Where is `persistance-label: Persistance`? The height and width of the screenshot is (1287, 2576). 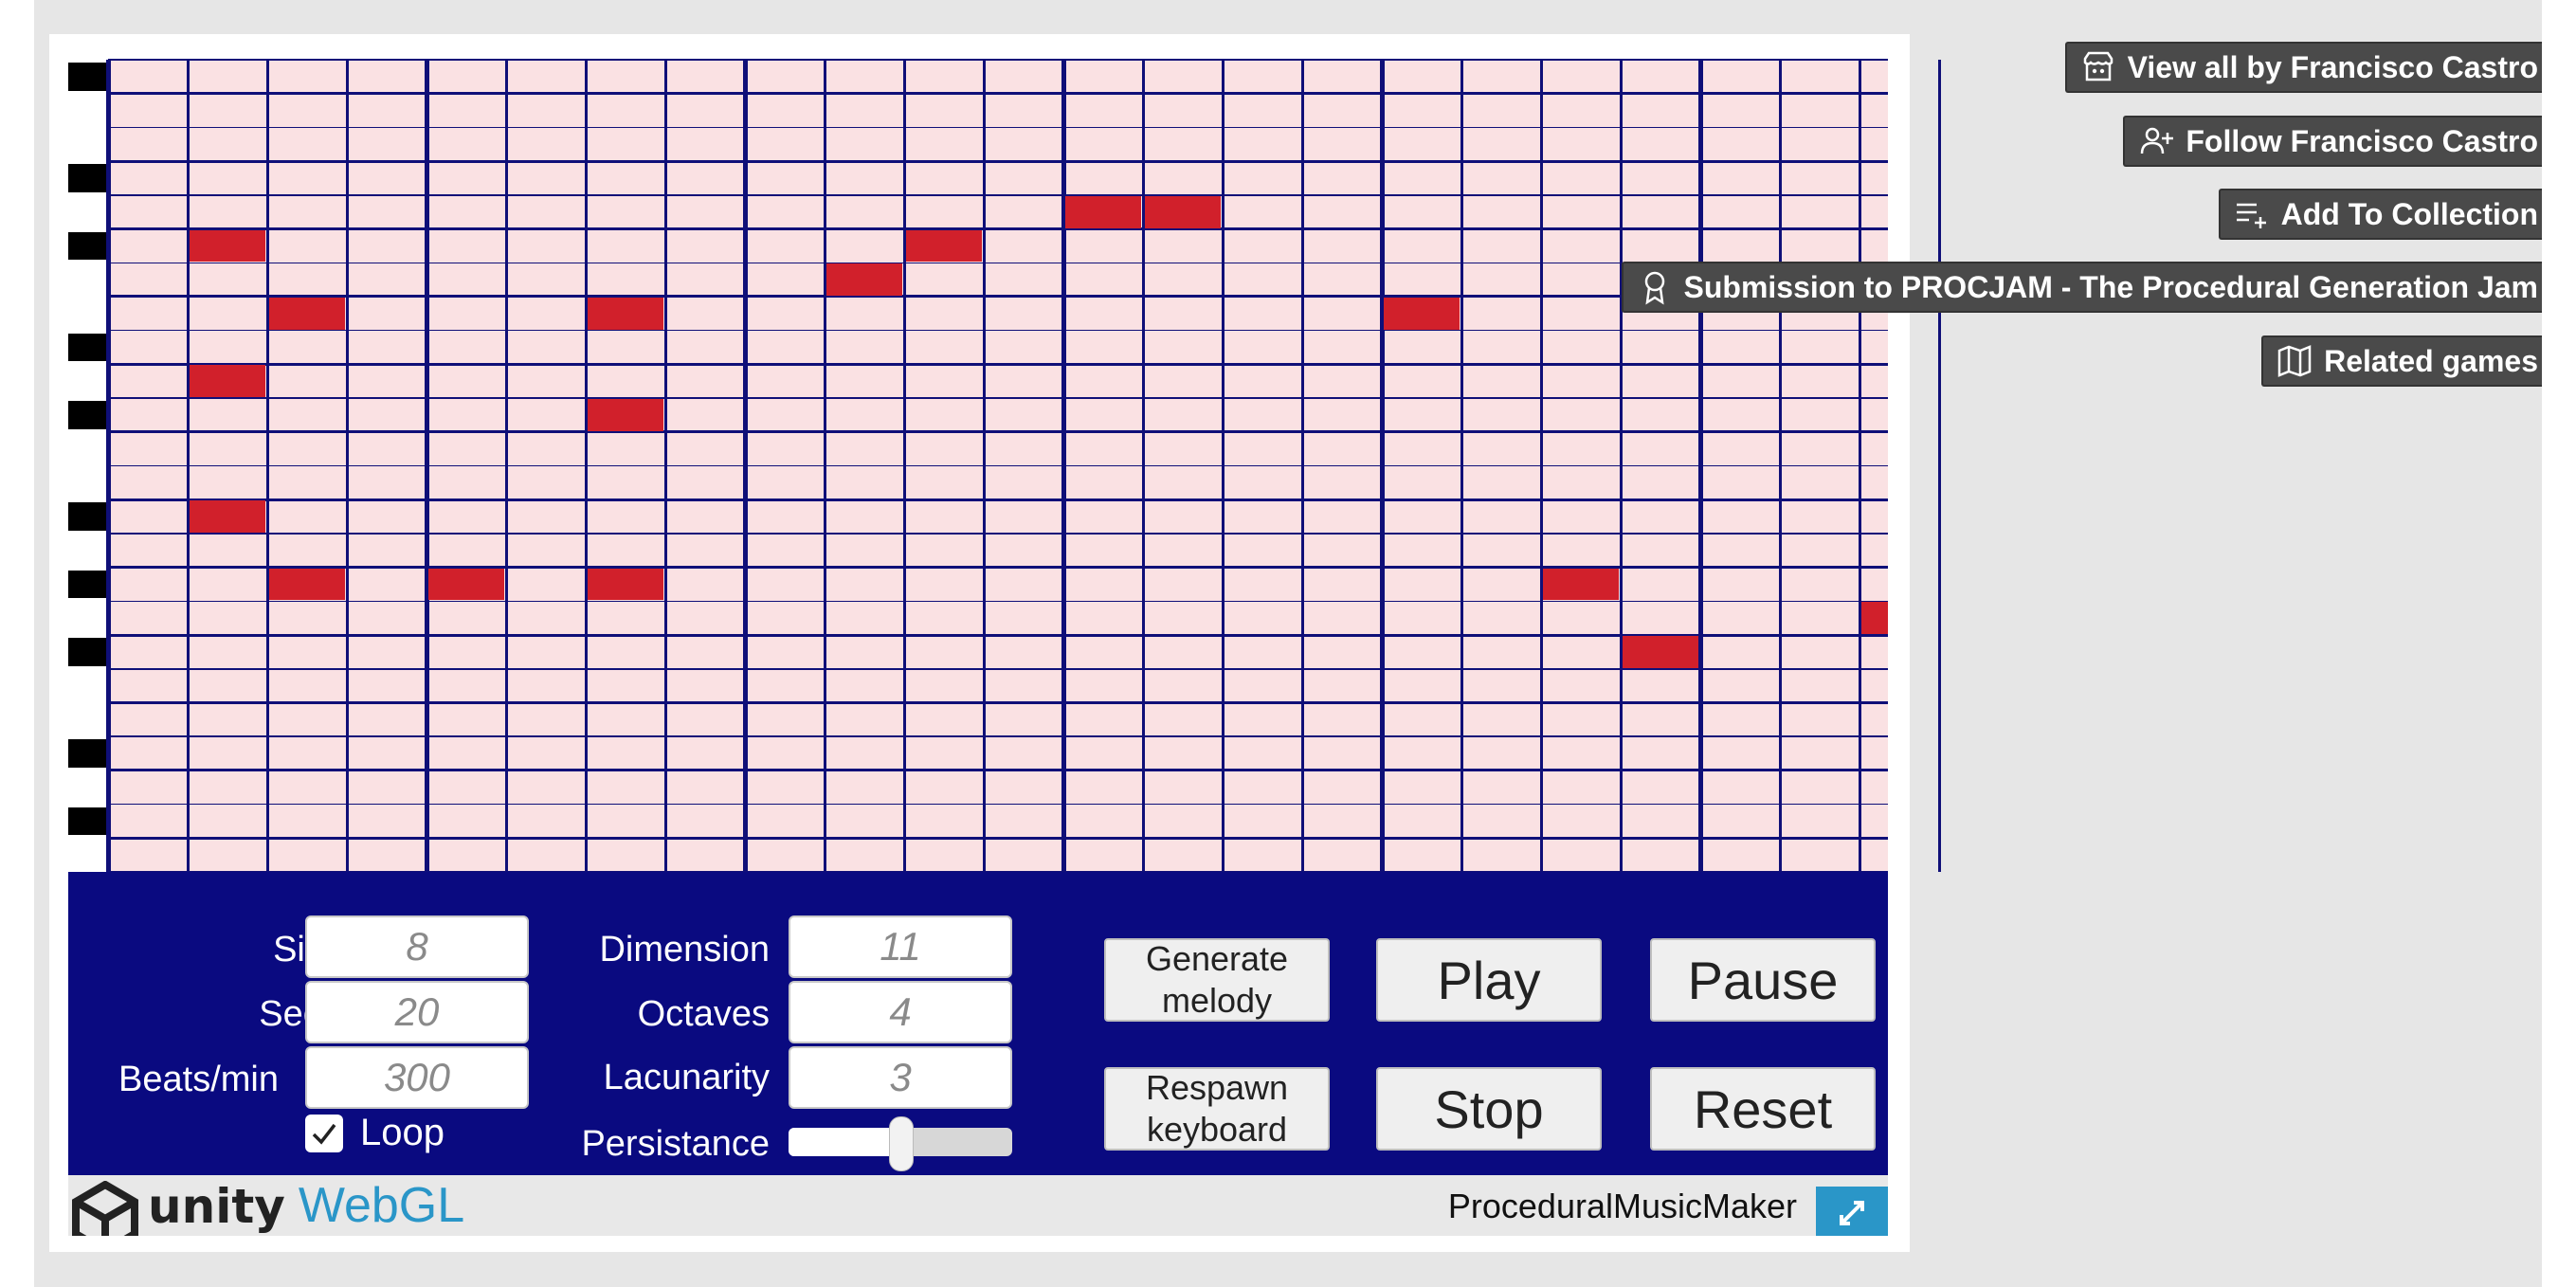 persistance-label: Persistance is located at coordinates (675, 1144).